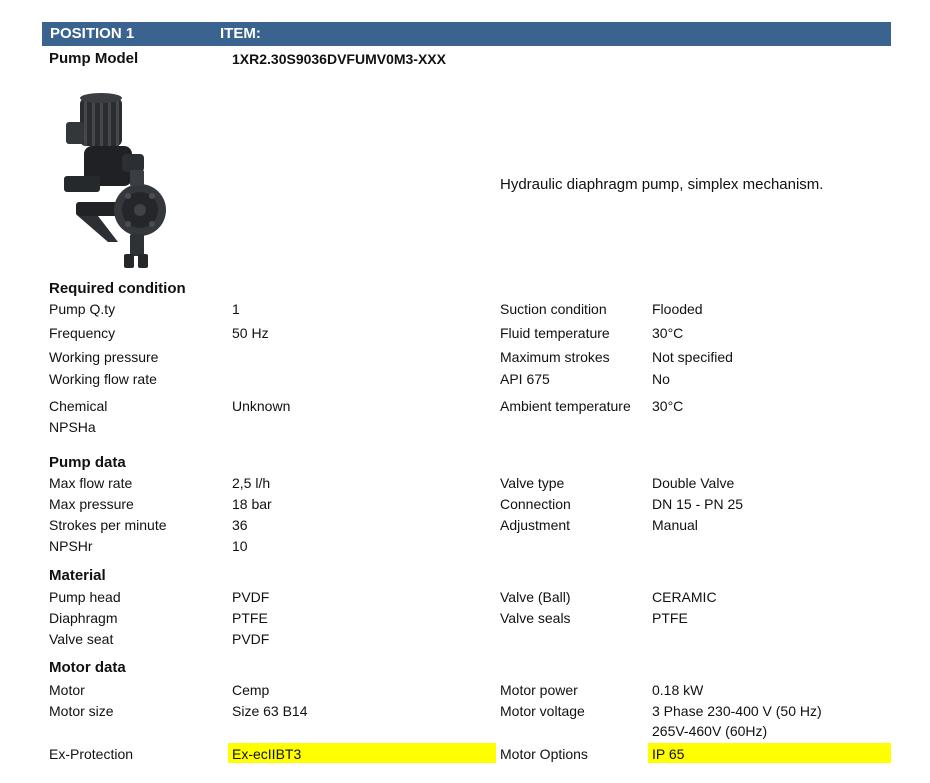  I want to click on item-label: ITEM:, so click(240, 33).